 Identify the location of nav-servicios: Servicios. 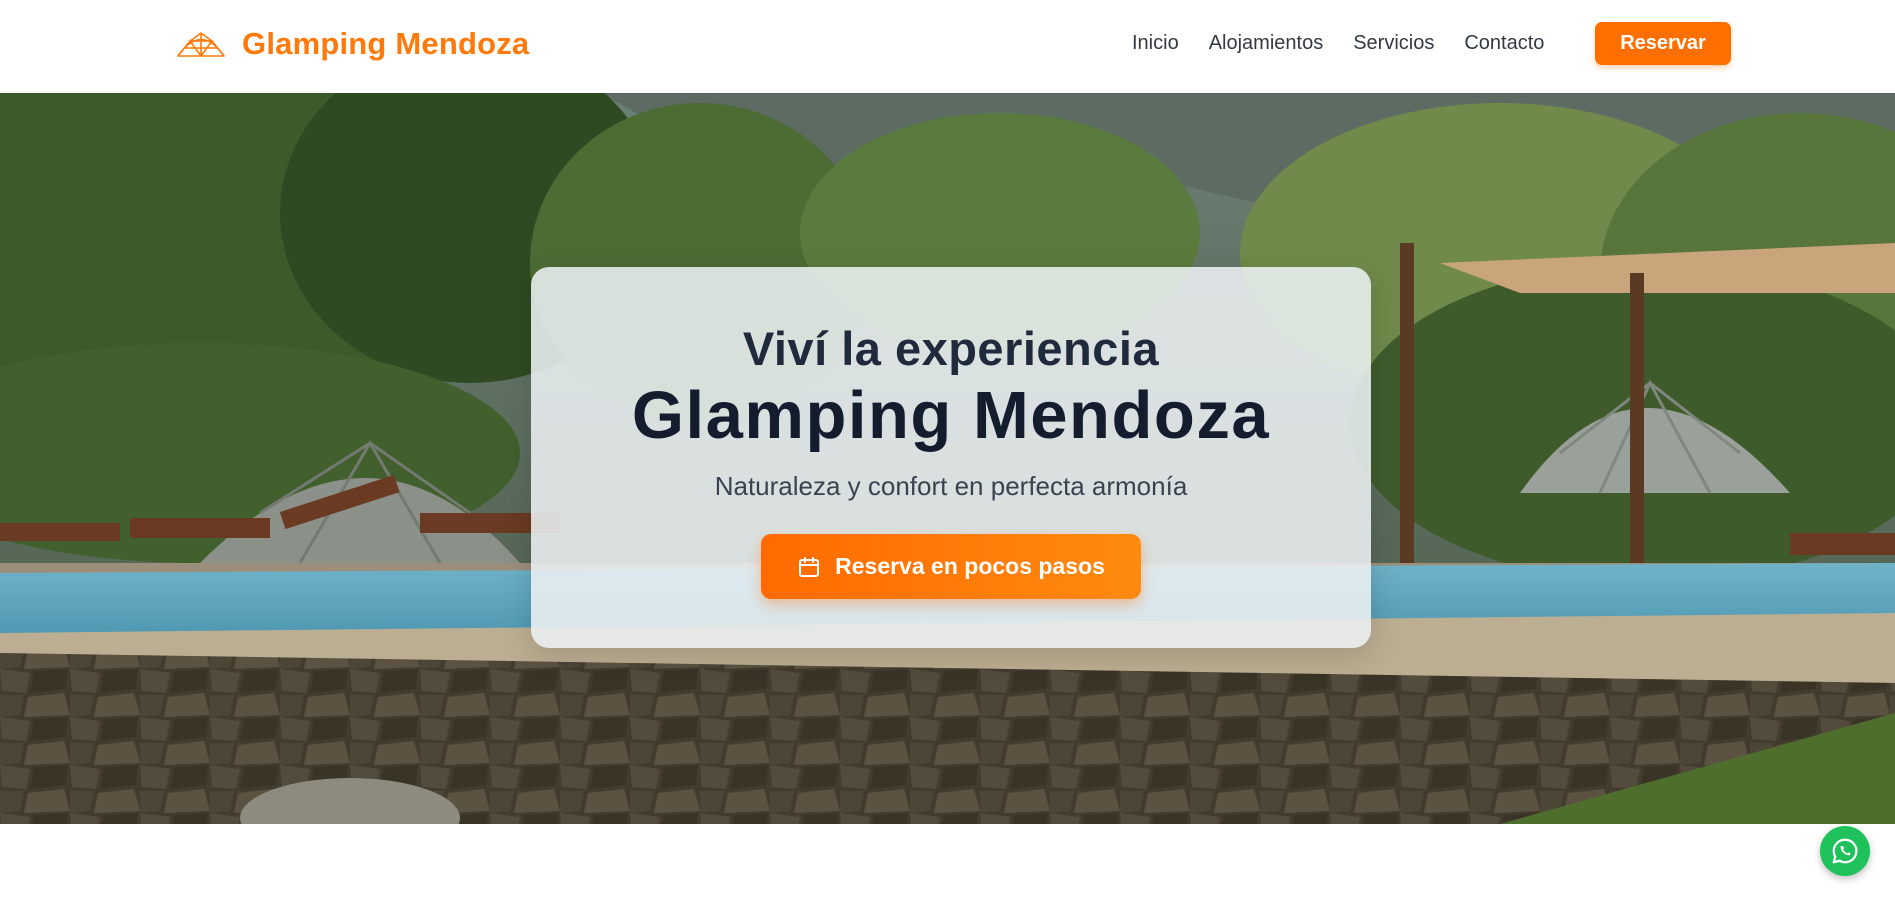
(1393, 43).